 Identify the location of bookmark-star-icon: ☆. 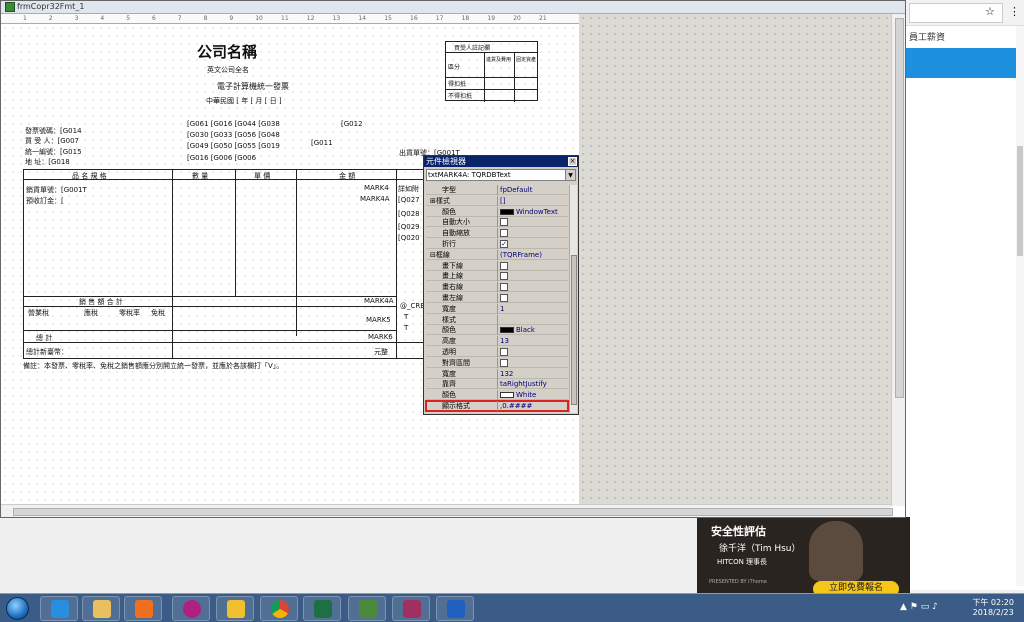
(990, 11).